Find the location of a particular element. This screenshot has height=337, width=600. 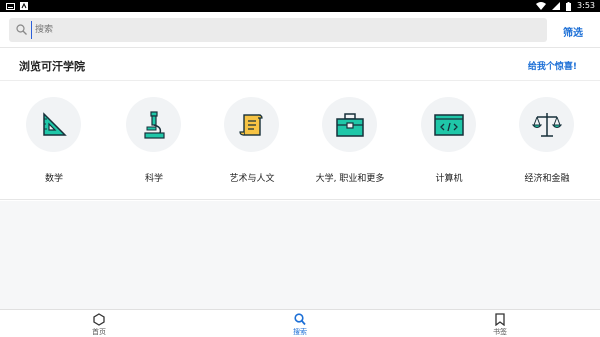

category-economics-finance: 经济和金融 is located at coordinates (544, 142).